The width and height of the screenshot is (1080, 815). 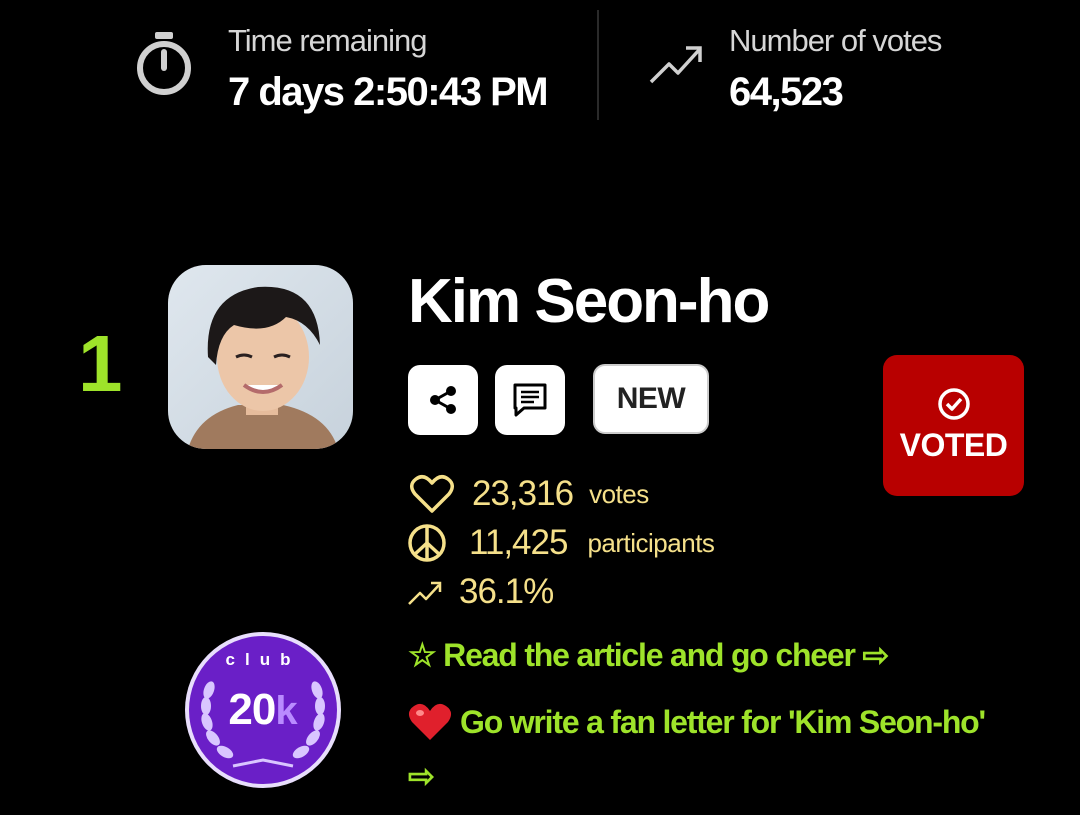 I want to click on comment-button, so click(x=530, y=400).